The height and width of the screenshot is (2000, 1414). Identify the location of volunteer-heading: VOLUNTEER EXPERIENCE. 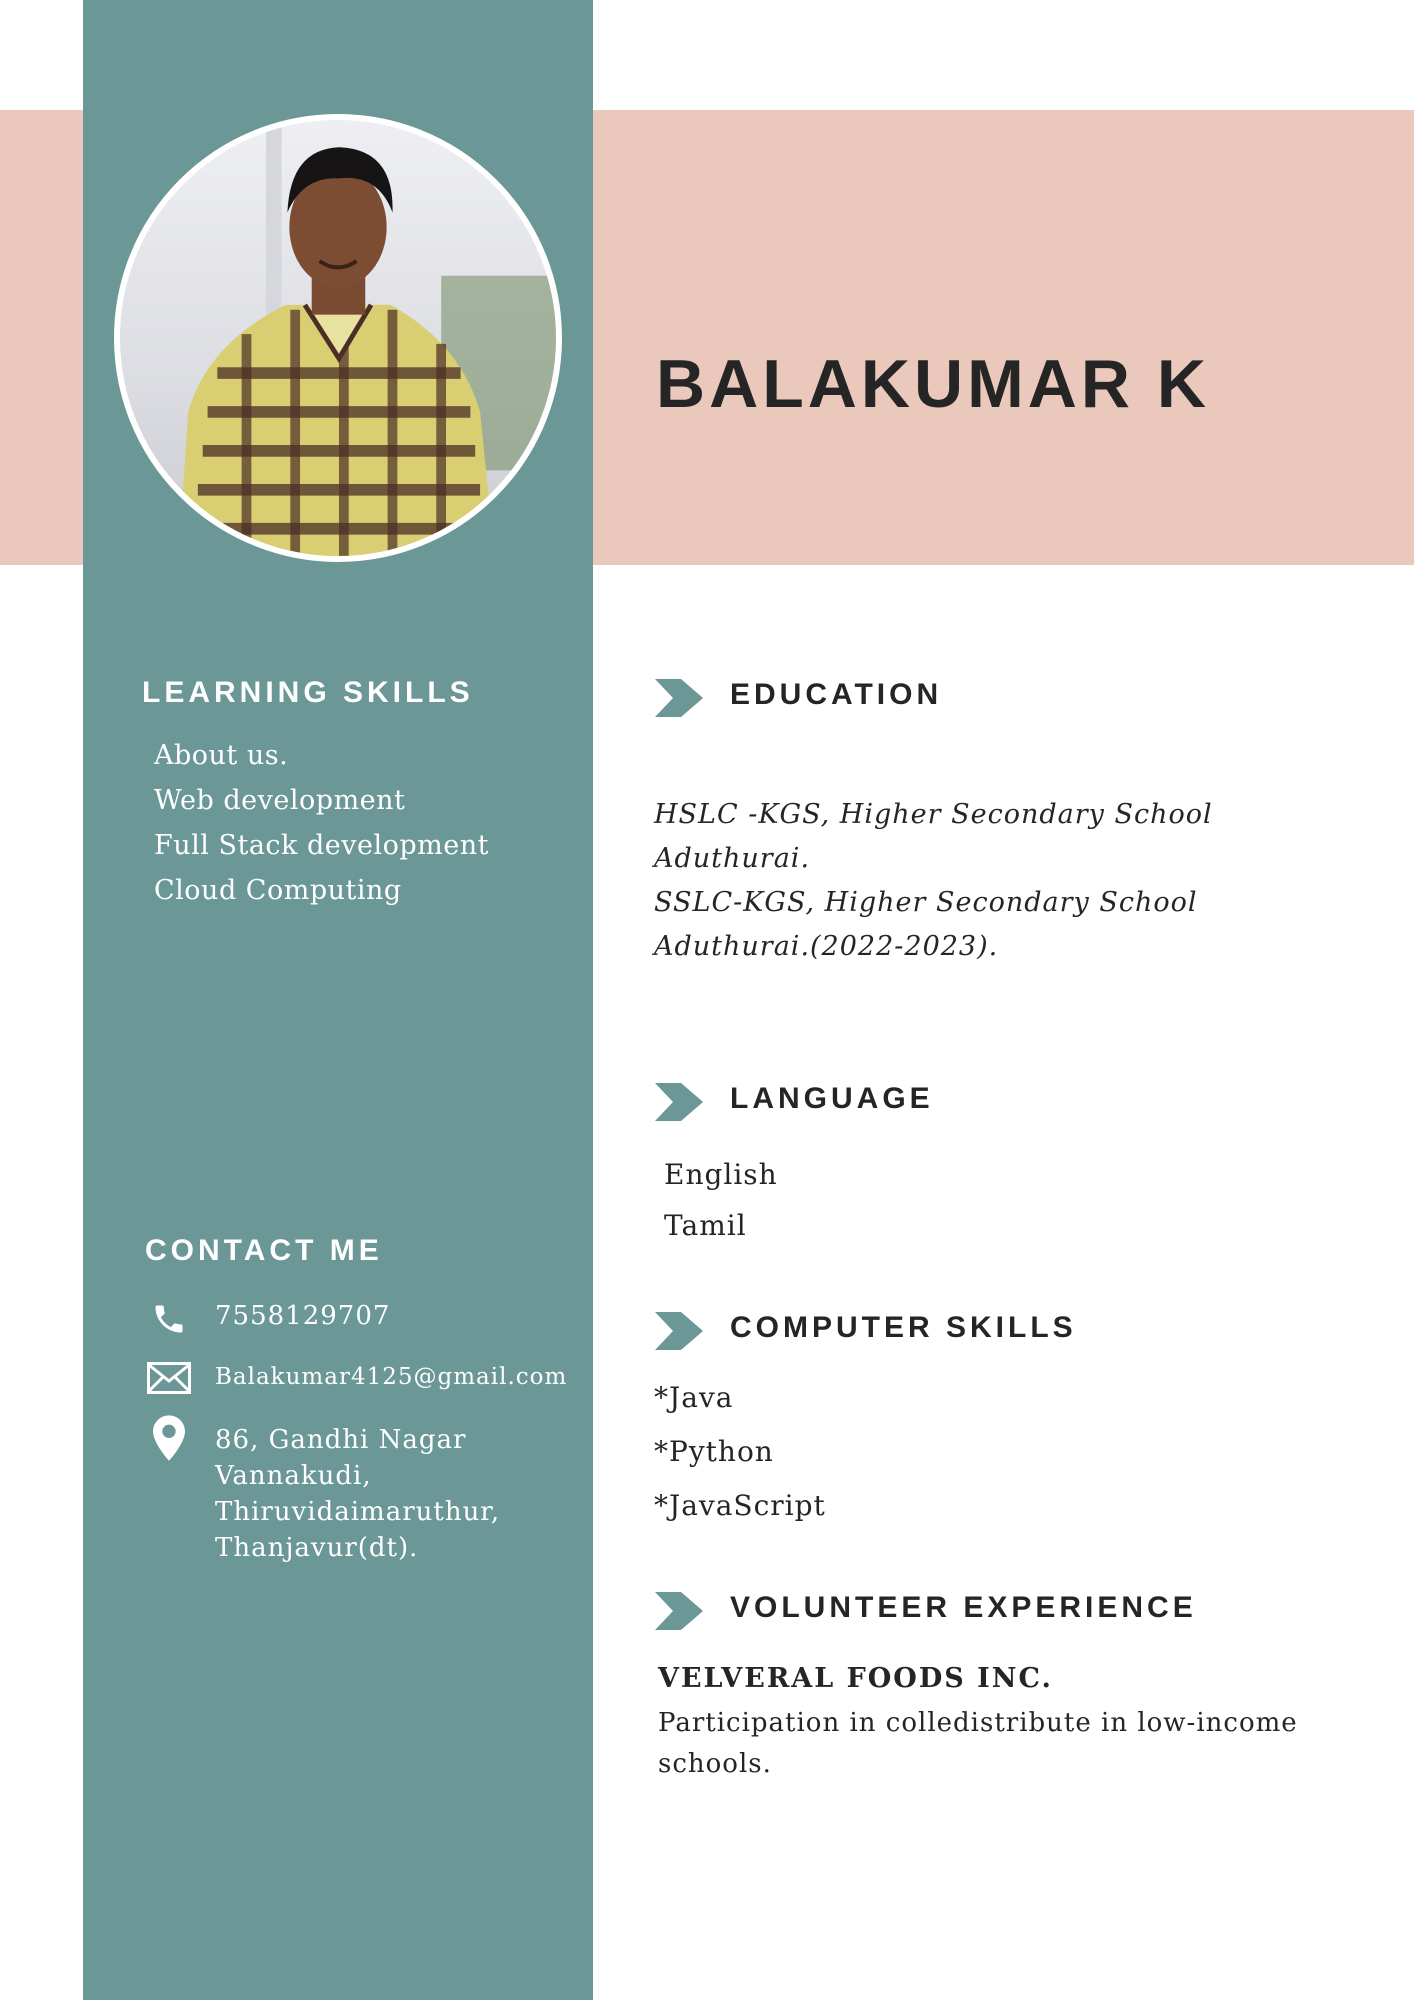
(963, 1607).